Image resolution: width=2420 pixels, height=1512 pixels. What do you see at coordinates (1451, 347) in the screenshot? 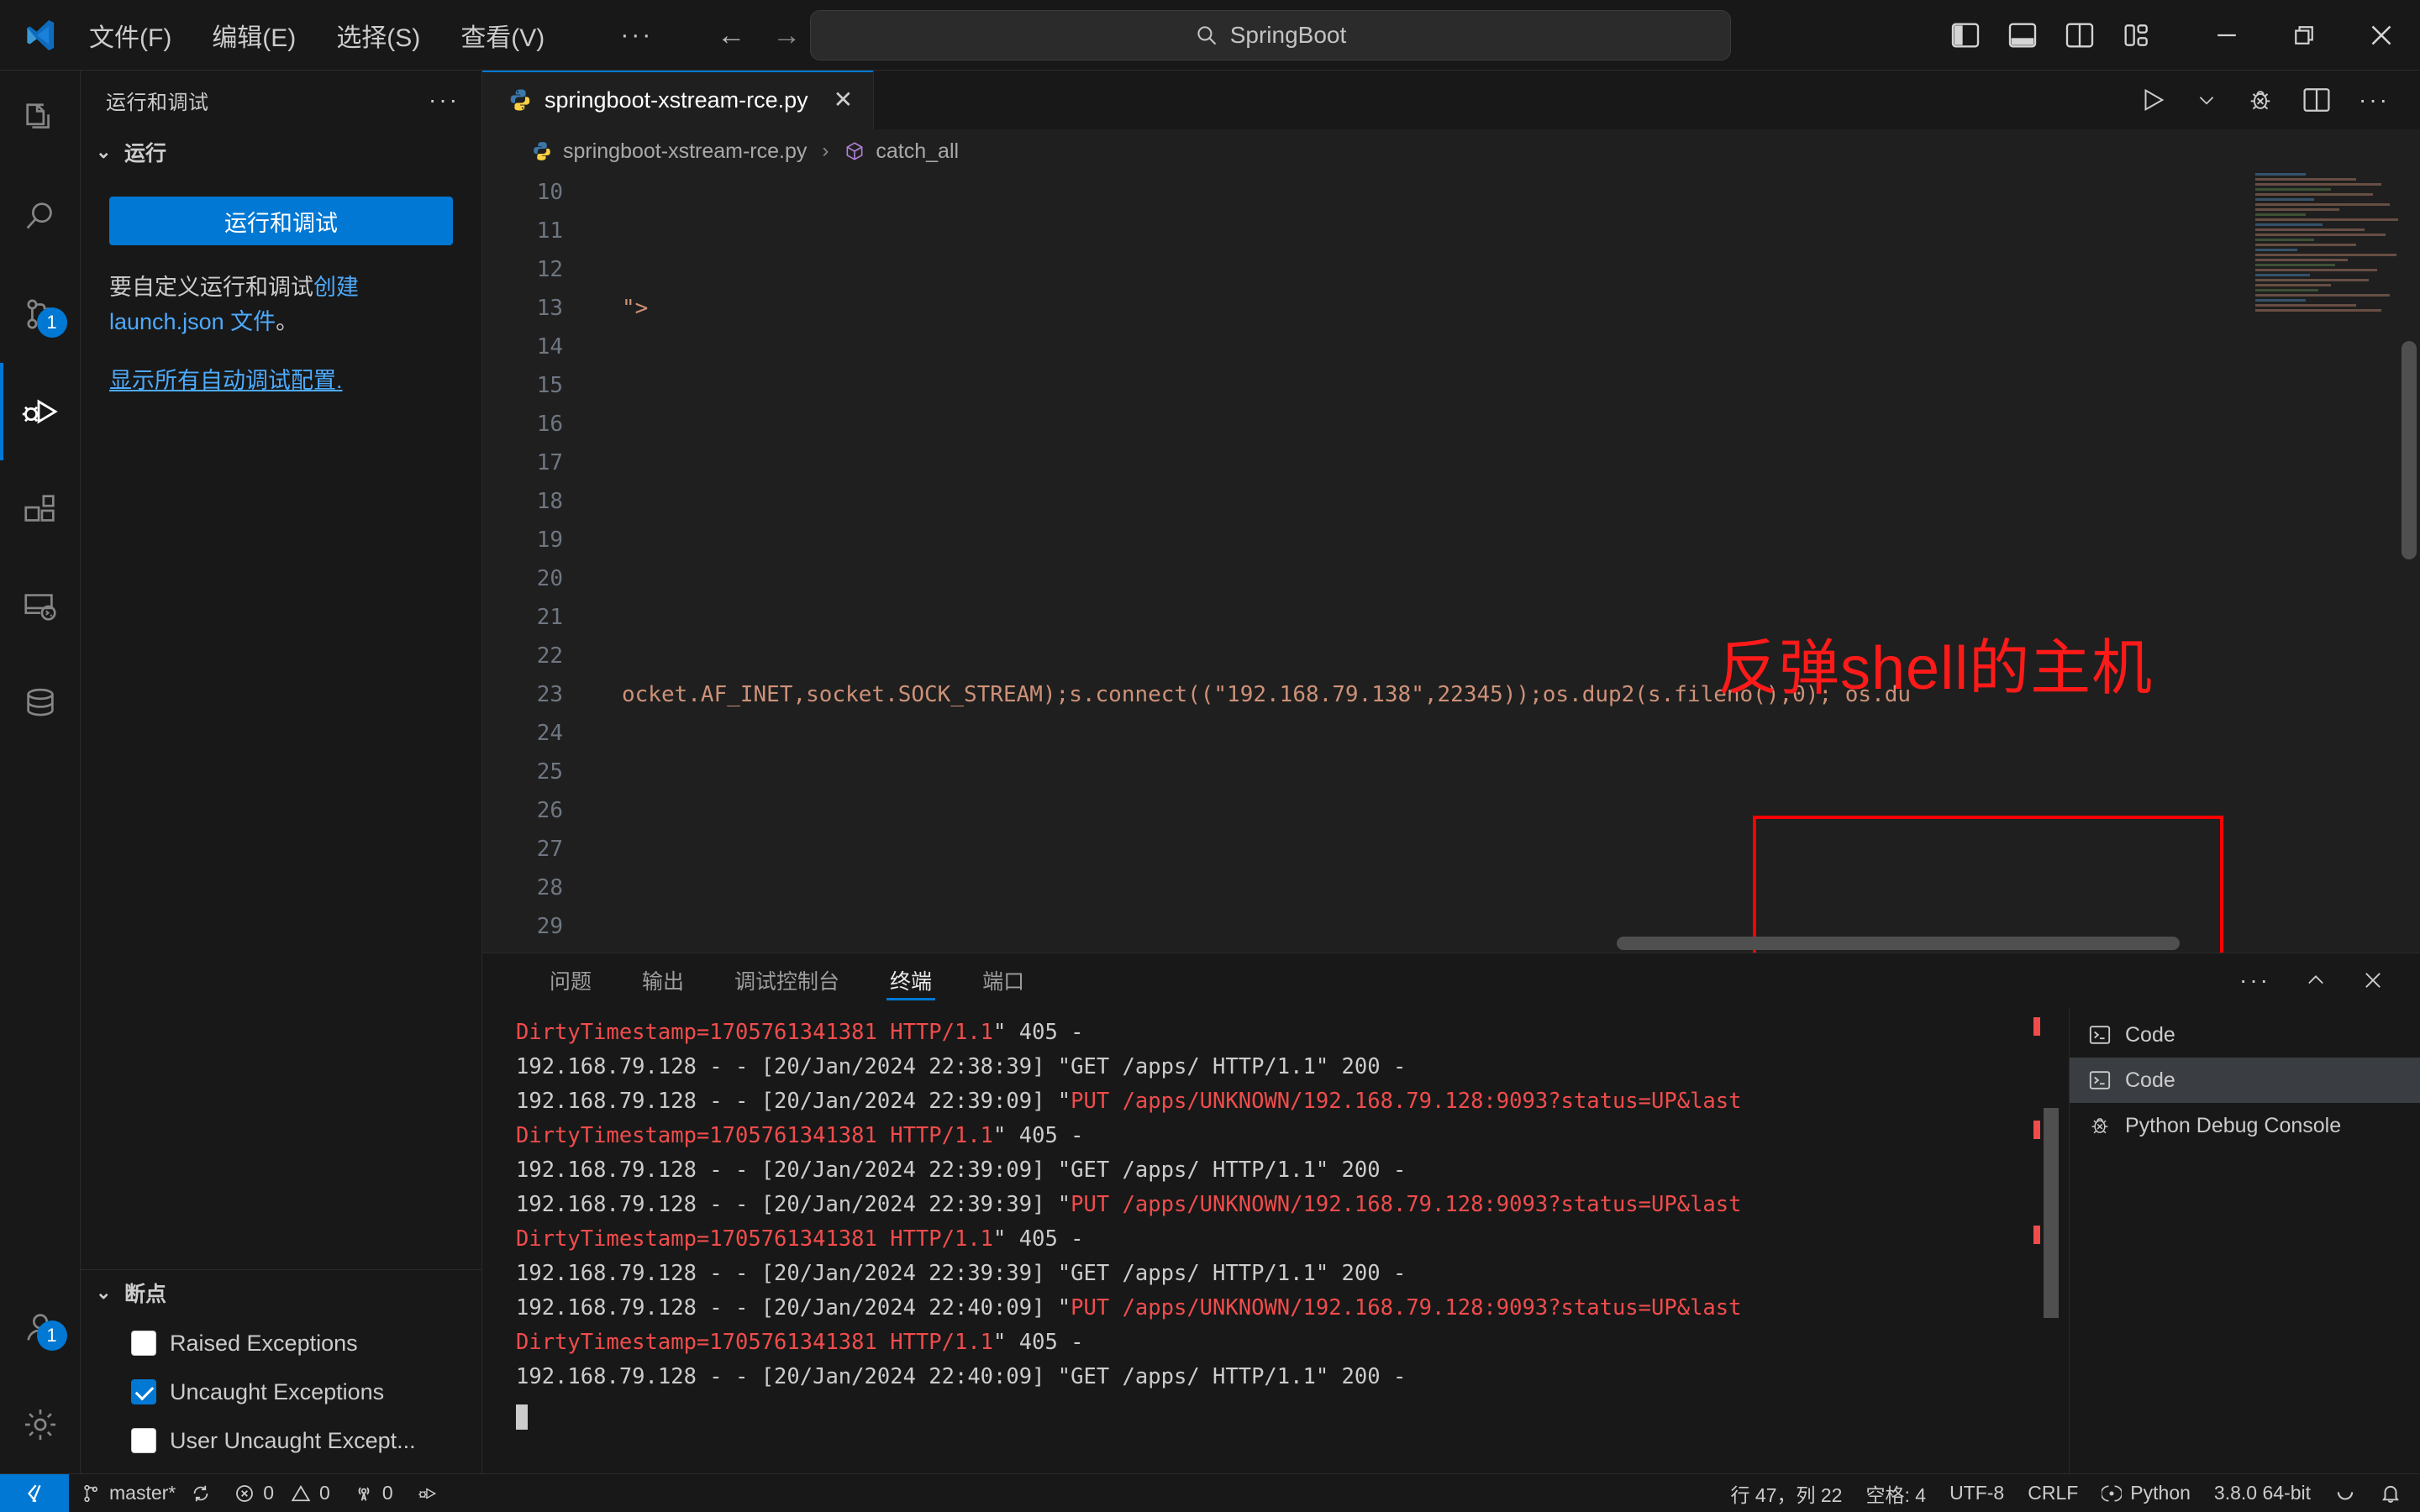
I see `code-line: 14` at bounding box center [1451, 347].